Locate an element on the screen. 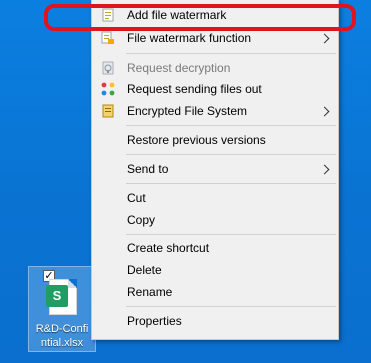 The width and height of the screenshot is (371, 363). menu-item-label: Rename is located at coordinates (150, 292).